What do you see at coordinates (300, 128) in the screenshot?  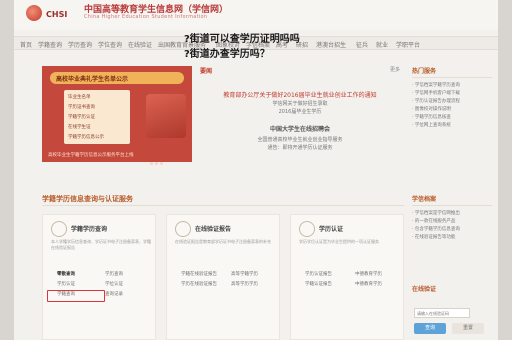 I see `news-subheadline: 中国大学生在线招聘会` at bounding box center [300, 128].